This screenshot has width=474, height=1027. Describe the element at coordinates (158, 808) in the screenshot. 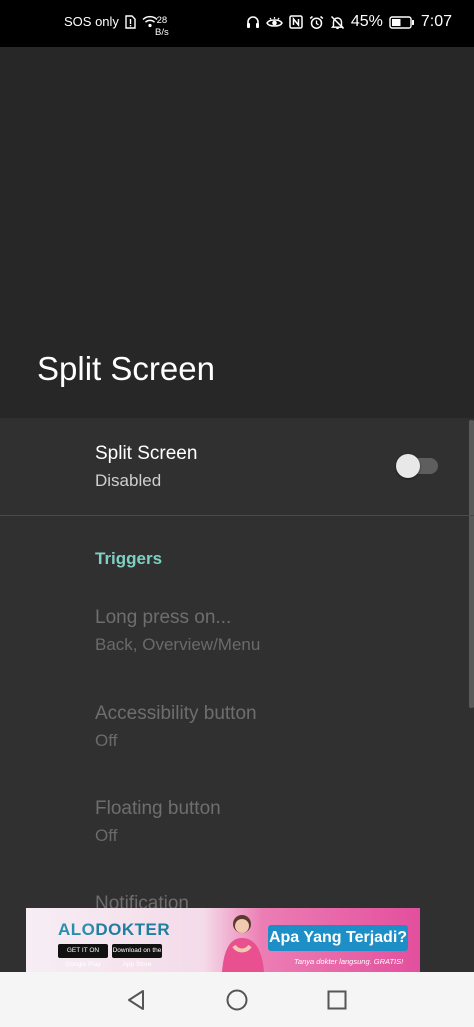

I see `trigger-floating-title: Floating button` at that location.